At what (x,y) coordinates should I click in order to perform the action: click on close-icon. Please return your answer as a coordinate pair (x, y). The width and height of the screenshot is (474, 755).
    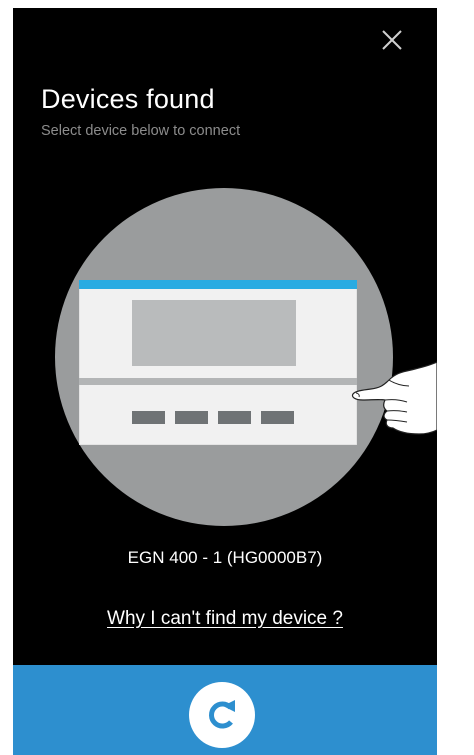
    Looking at the image, I should click on (392, 40).